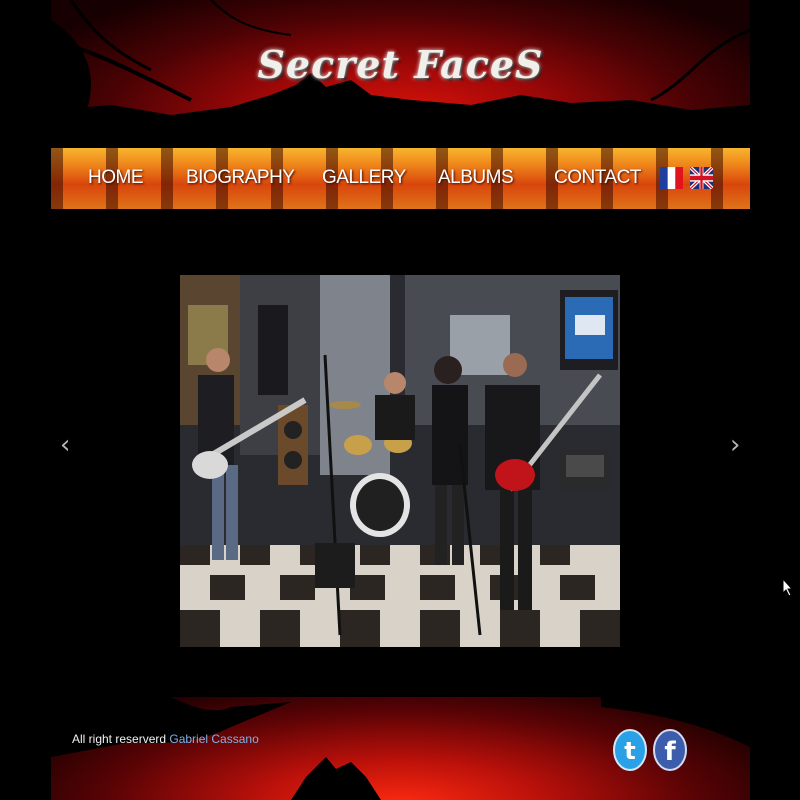  I want to click on nav-albums: ALBUMS, so click(476, 178).